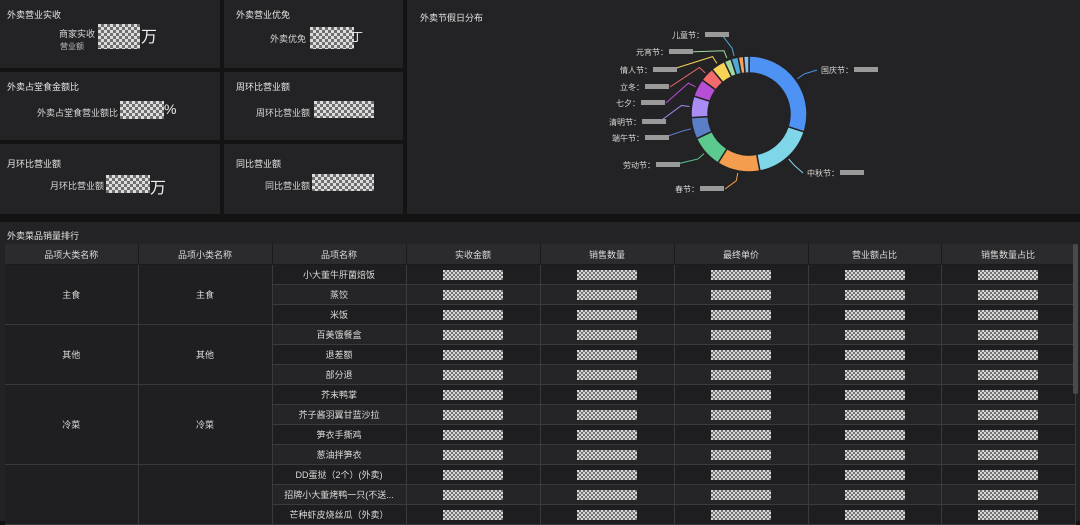  What do you see at coordinates (339, 474) in the screenshot?
I see `cell-item-name: DD蛋挞（2个）(外卖)` at bounding box center [339, 474].